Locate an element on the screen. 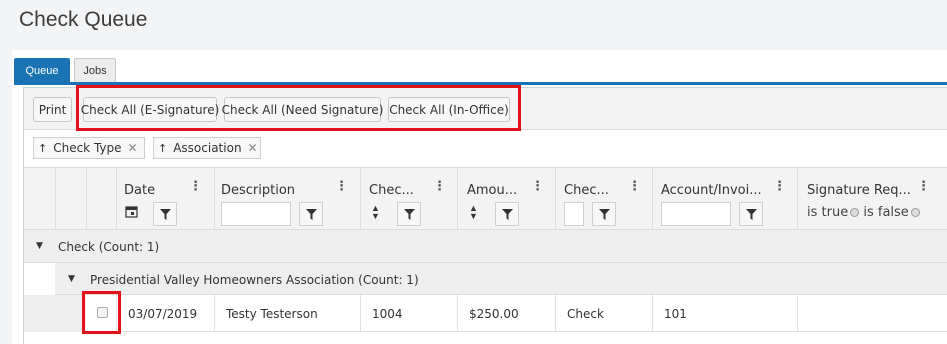  filter-button-amount is located at coordinates (507, 214).